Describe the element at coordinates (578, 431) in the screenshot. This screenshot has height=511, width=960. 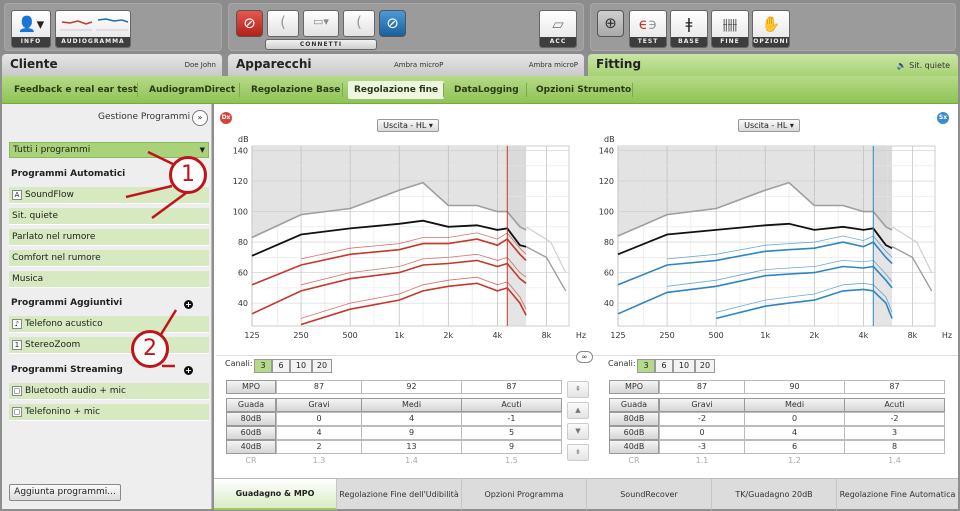
I see `step-down-button: ▼` at that location.